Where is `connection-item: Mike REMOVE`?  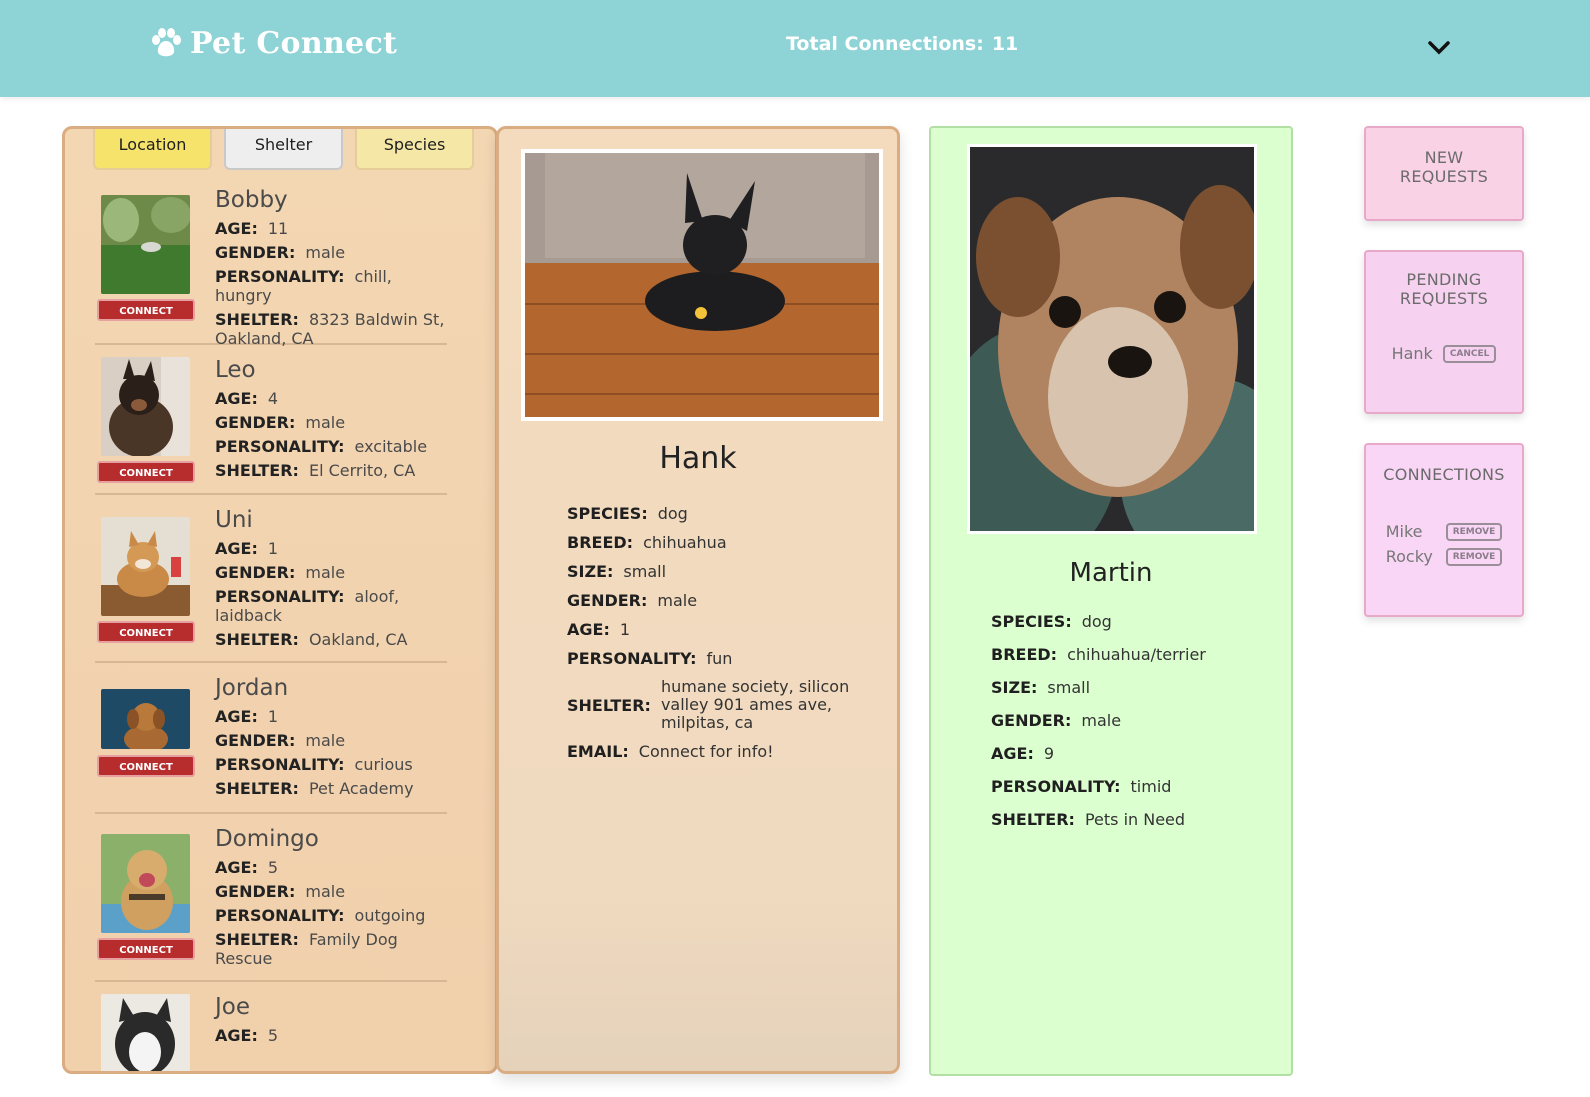
connection-item: Mike REMOVE is located at coordinates (1444, 531).